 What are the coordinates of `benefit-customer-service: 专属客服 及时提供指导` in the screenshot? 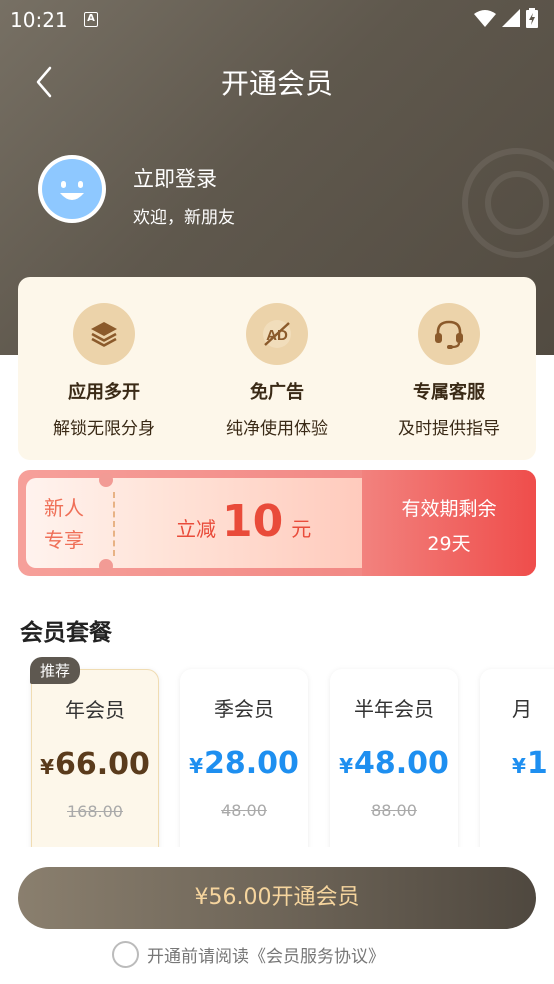 It's located at (449, 371).